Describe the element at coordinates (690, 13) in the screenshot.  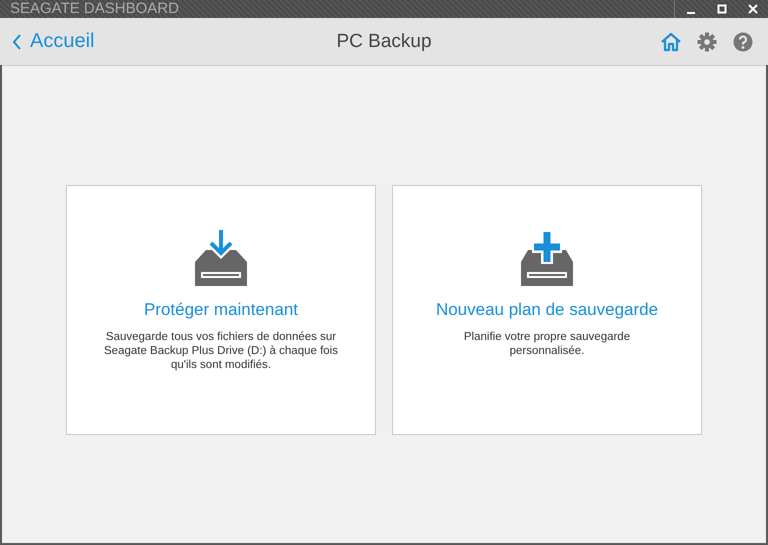
I see `minimize-icon` at that location.